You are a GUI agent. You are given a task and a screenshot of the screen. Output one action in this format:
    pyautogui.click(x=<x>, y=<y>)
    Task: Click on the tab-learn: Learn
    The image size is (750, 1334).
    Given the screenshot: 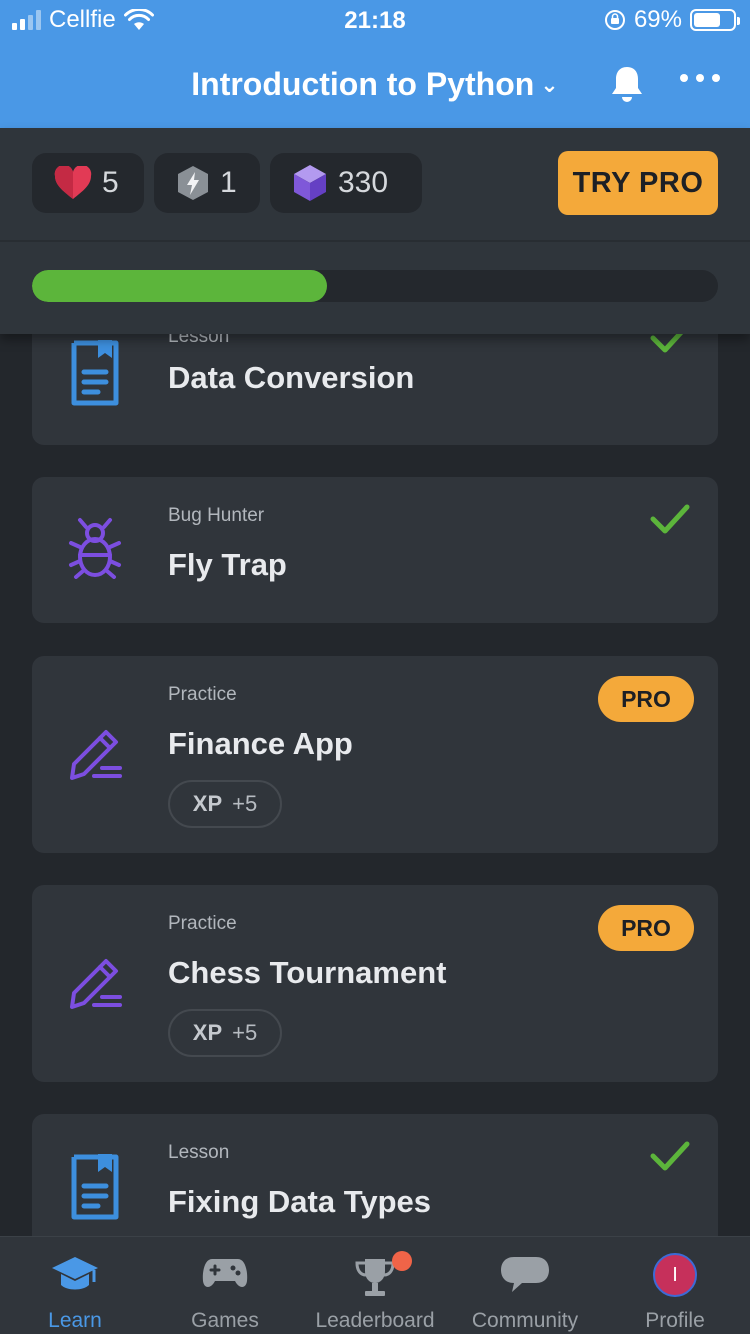 What is the action you would take?
    pyautogui.click(x=75, y=1285)
    